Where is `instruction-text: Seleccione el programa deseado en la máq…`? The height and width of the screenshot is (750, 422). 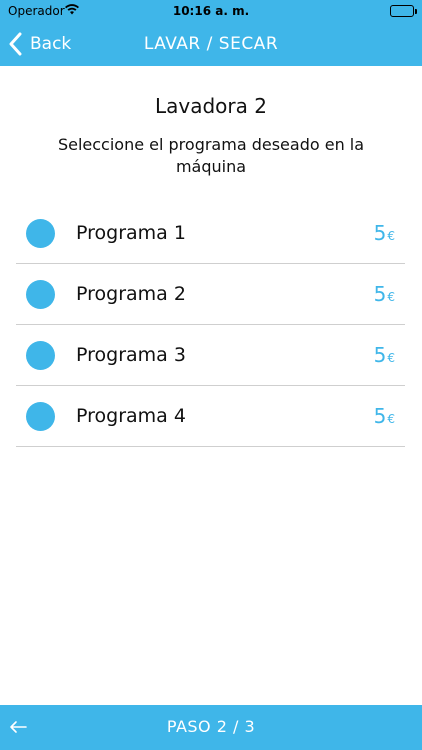
instruction-text: Seleccione el programa deseado en la máq… is located at coordinates (211, 155).